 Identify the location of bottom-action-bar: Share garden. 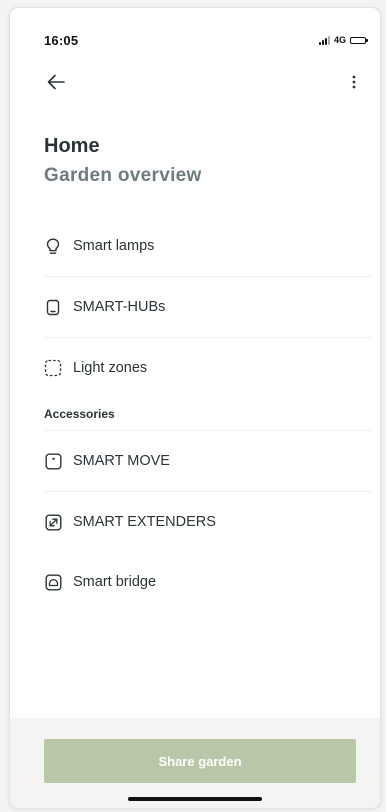
(195, 763).